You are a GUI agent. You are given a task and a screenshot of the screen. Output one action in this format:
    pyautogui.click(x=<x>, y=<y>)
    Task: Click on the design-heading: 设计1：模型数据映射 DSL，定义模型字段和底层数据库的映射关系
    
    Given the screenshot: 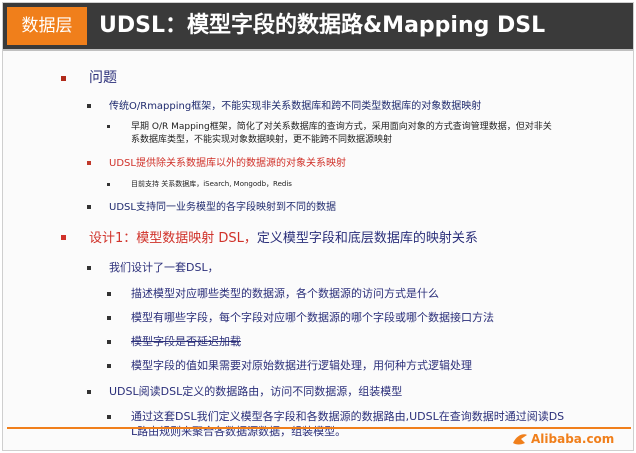 What is the action you would take?
    pyautogui.click(x=283, y=236)
    